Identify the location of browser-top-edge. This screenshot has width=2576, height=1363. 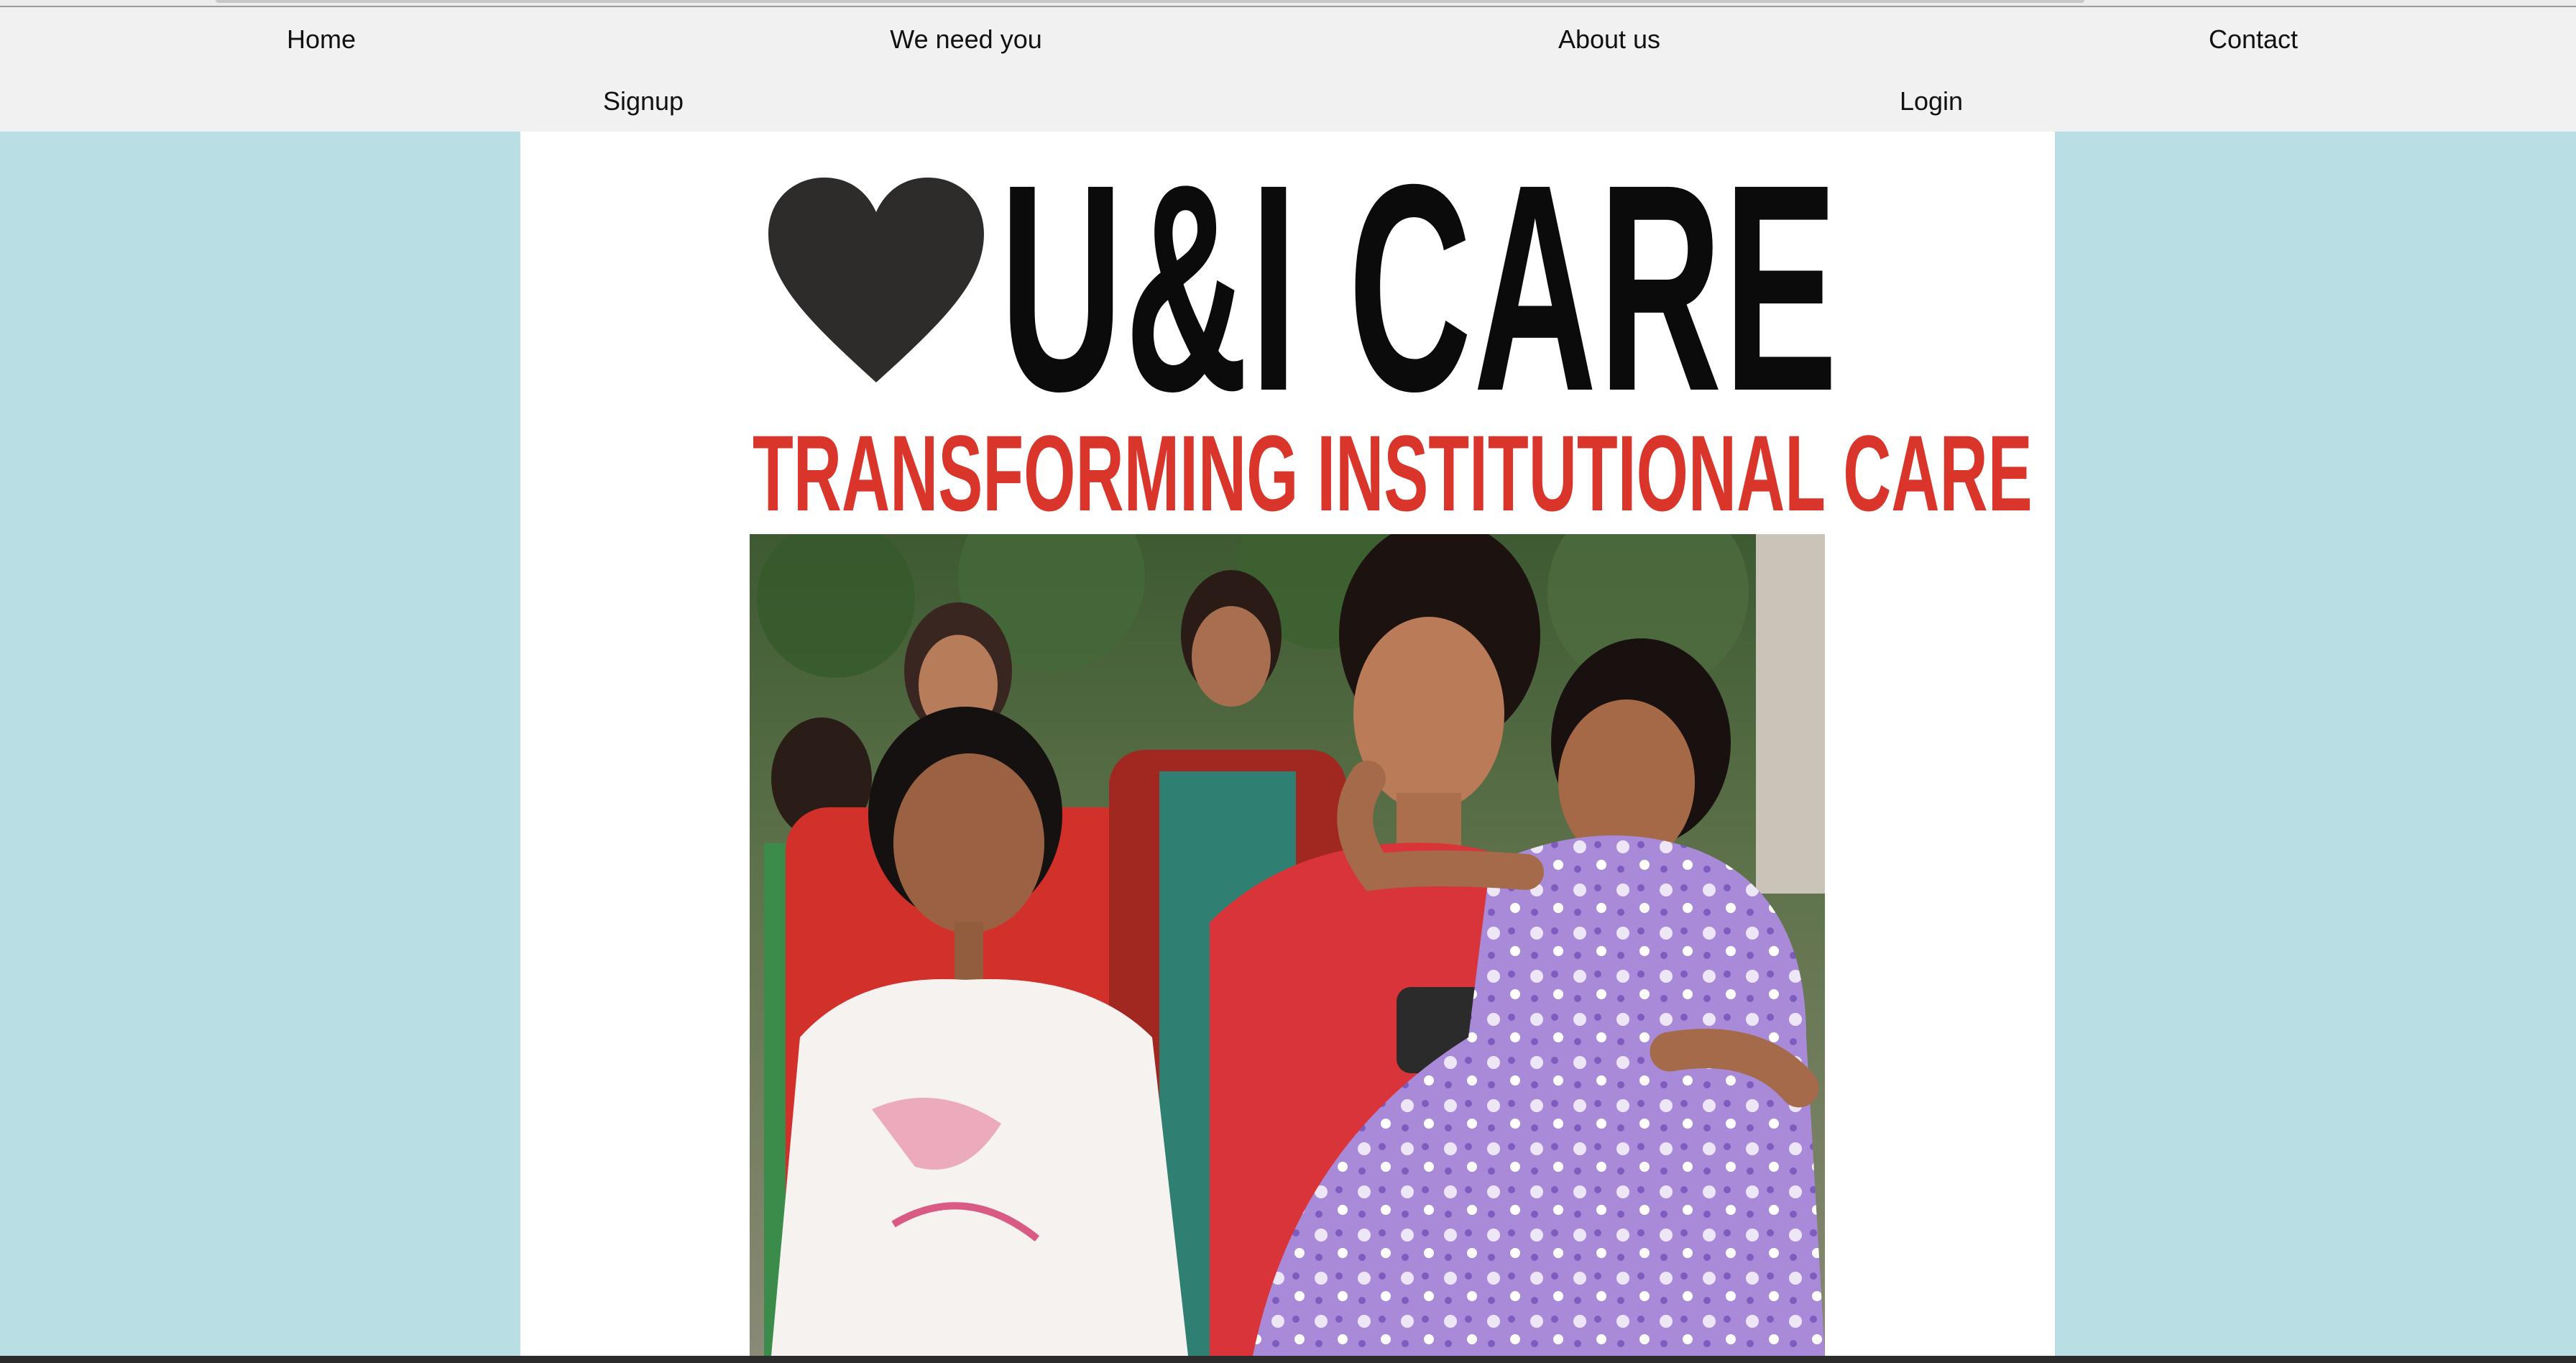
(1288, 4).